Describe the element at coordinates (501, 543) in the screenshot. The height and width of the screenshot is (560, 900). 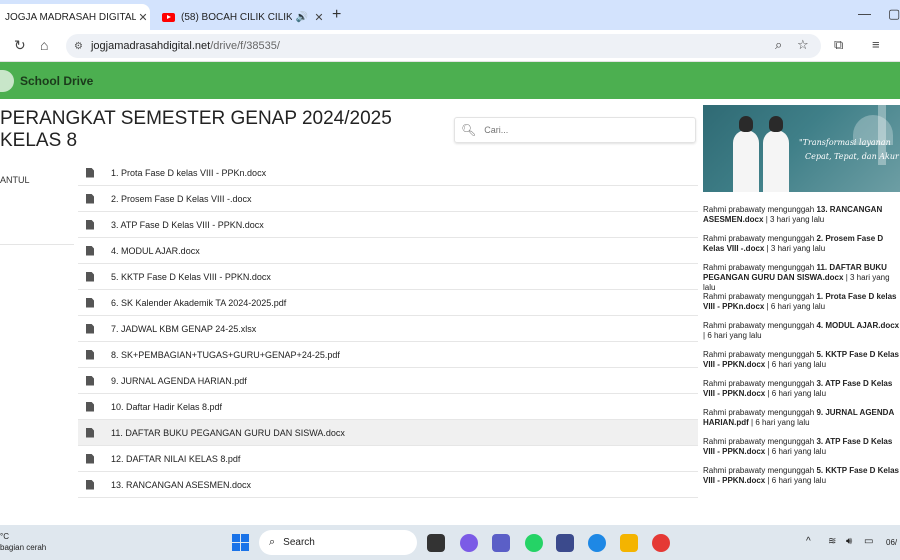
I see `teams-icon` at that location.